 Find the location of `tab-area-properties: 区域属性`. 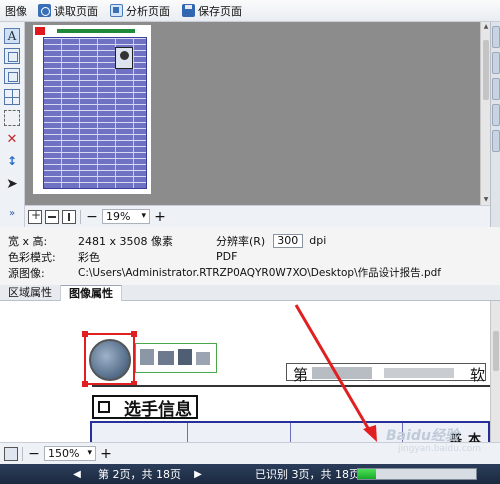

tab-area-properties: 区域属性 is located at coordinates (30, 293).